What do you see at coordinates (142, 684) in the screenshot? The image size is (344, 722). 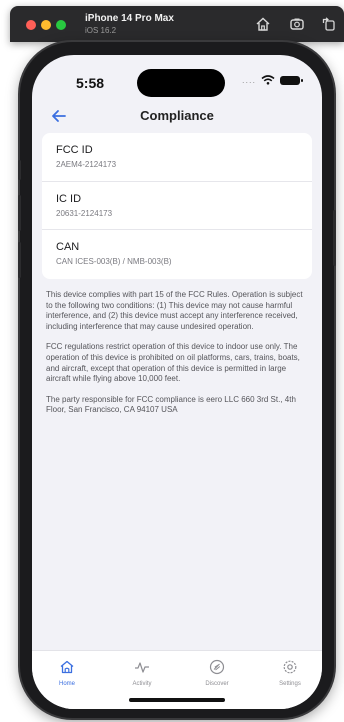 I see `tab-label: Activity` at bounding box center [142, 684].